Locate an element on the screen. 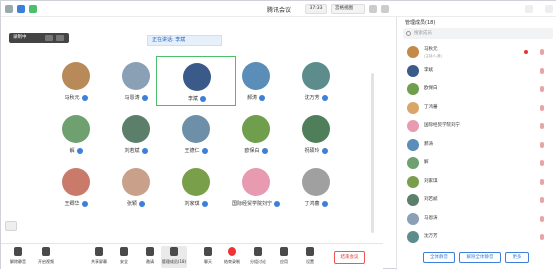  minimize-icon is located at coordinates (529, 9).